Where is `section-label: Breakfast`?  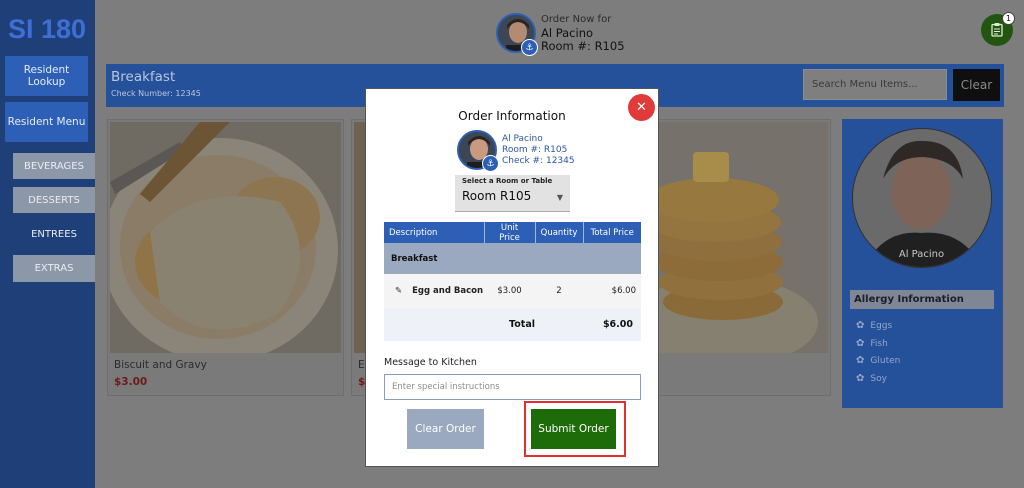
section-label: Breakfast is located at coordinates (512, 258).